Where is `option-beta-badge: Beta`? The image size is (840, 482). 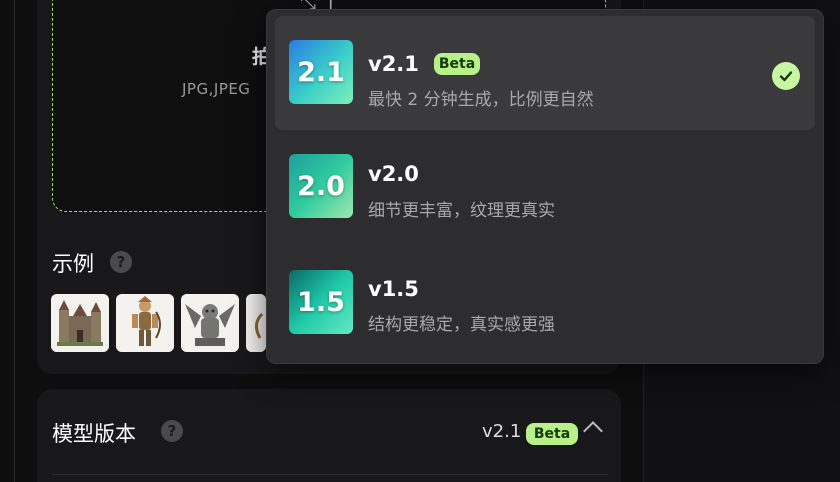
option-beta-badge: Beta is located at coordinates (457, 64).